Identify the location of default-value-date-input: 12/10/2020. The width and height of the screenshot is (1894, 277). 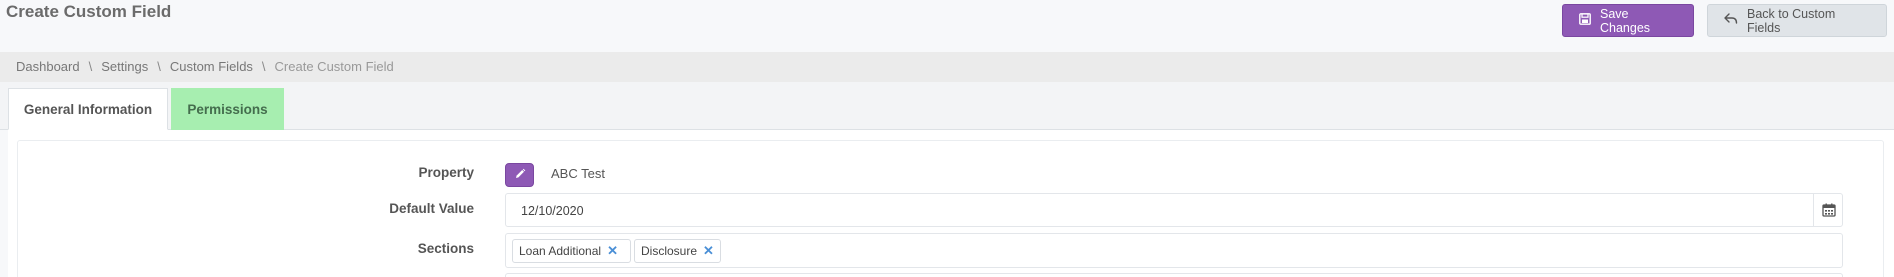
(1174, 210).